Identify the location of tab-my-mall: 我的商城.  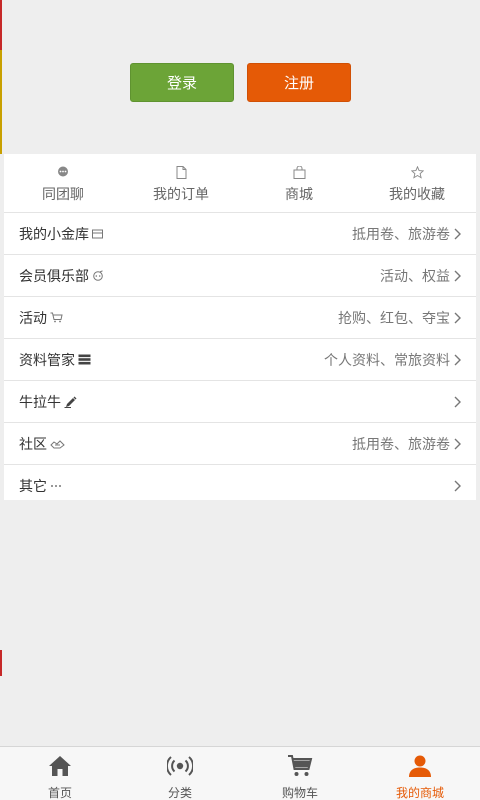
(420, 773).